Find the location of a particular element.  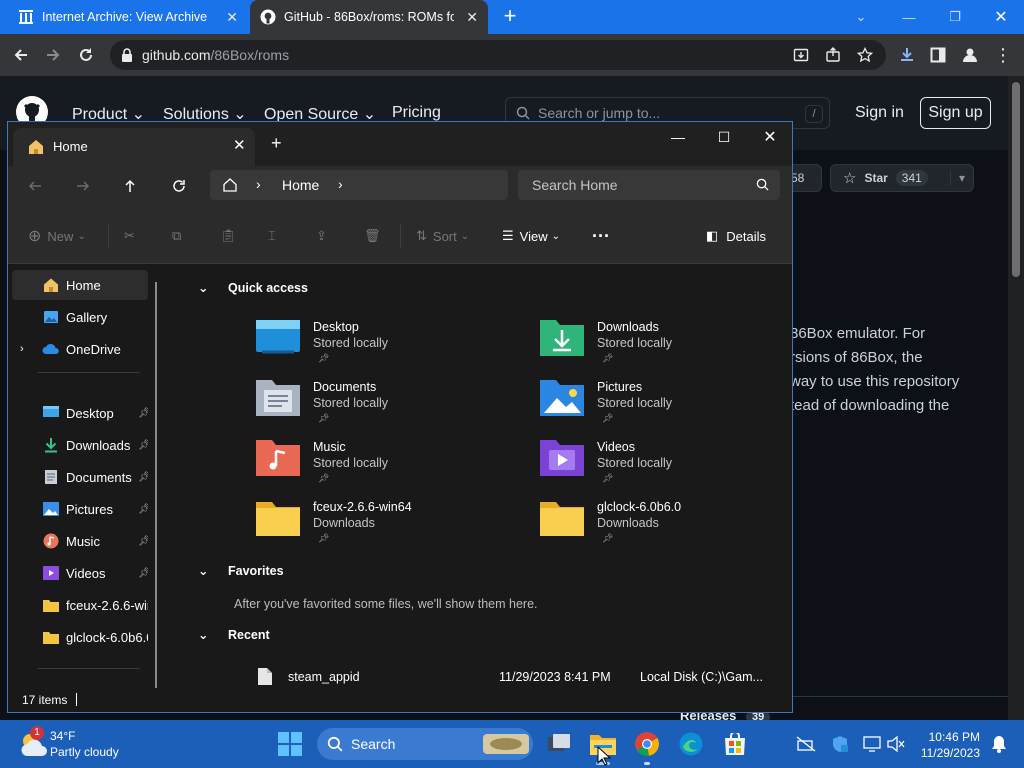

page-scrollbar is located at coordinates (1016, 398).